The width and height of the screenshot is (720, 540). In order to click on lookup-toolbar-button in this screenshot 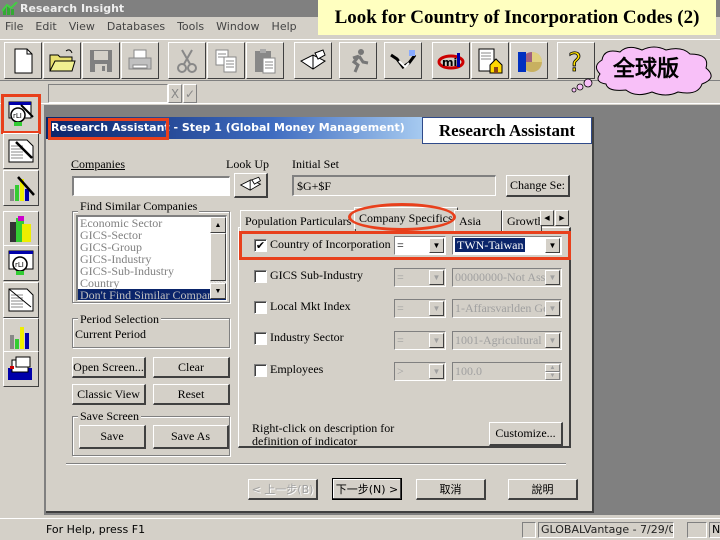, I will do `click(313, 60)`.